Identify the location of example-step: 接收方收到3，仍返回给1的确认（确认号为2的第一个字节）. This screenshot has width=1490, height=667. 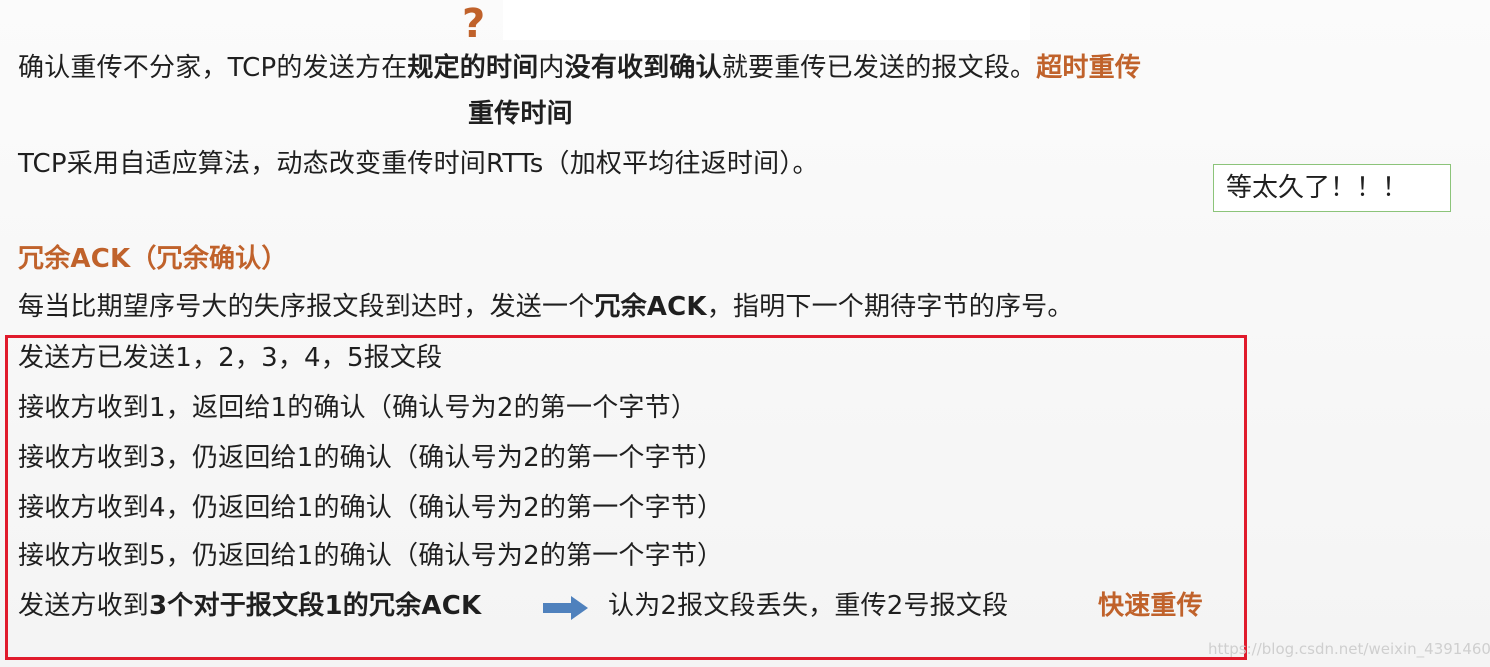
(371, 458).